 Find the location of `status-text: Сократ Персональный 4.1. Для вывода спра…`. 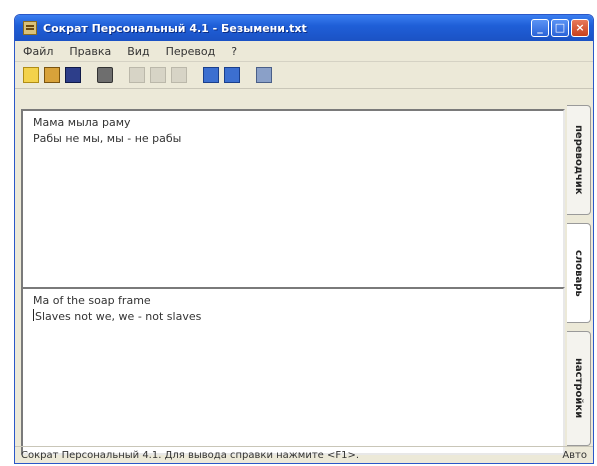

status-text: Сократ Персональный 4.1. Для вывода спра… is located at coordinates (190, 455).